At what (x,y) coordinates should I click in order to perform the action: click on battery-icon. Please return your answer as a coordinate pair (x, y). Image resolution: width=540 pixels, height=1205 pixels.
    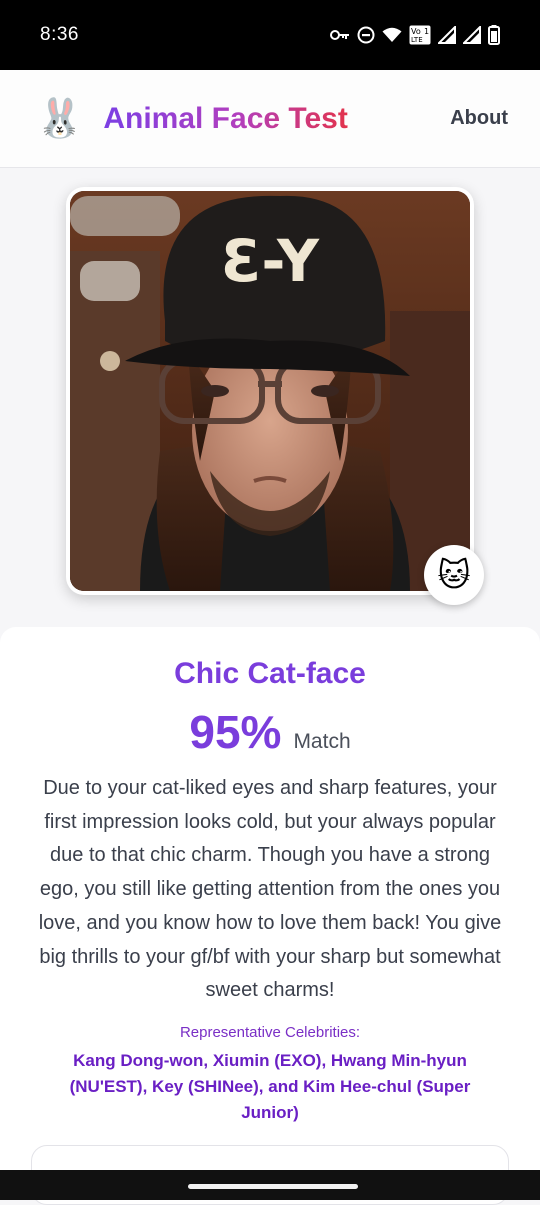
    Looking at the image, I should click on (494, 35).